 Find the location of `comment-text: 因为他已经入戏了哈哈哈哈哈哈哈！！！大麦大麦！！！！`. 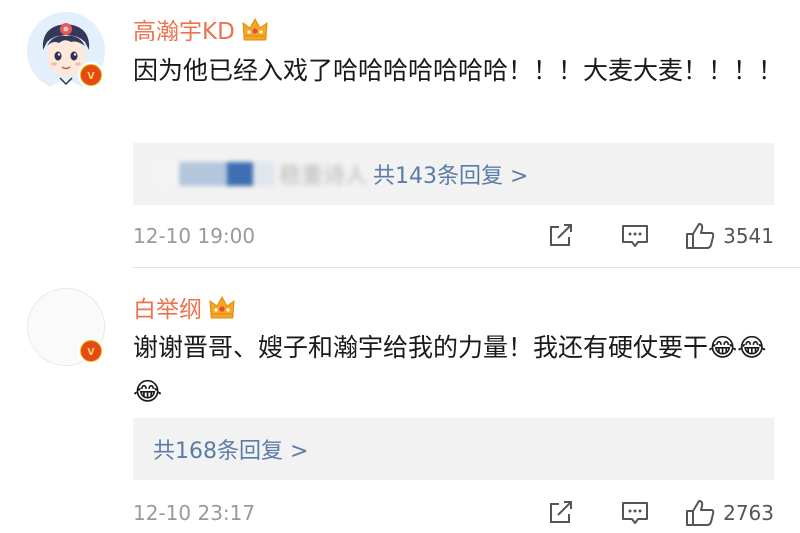

comment-text: 因为他已经入戏了哈哈哈哈哈哈哈！！！大麦大麦！！！！ is located at coordinates (458, 70).